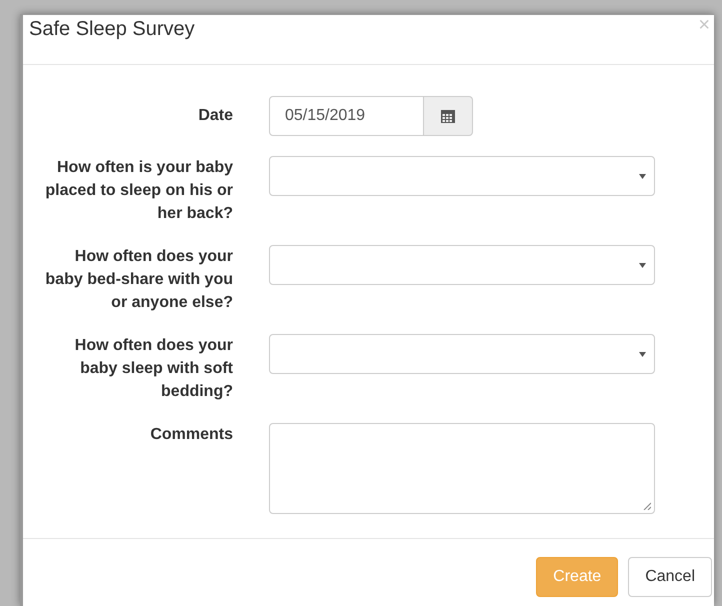 The width and height of the screenshot is (722, 606). I want to click on calendar-icon, so click(448, 116).